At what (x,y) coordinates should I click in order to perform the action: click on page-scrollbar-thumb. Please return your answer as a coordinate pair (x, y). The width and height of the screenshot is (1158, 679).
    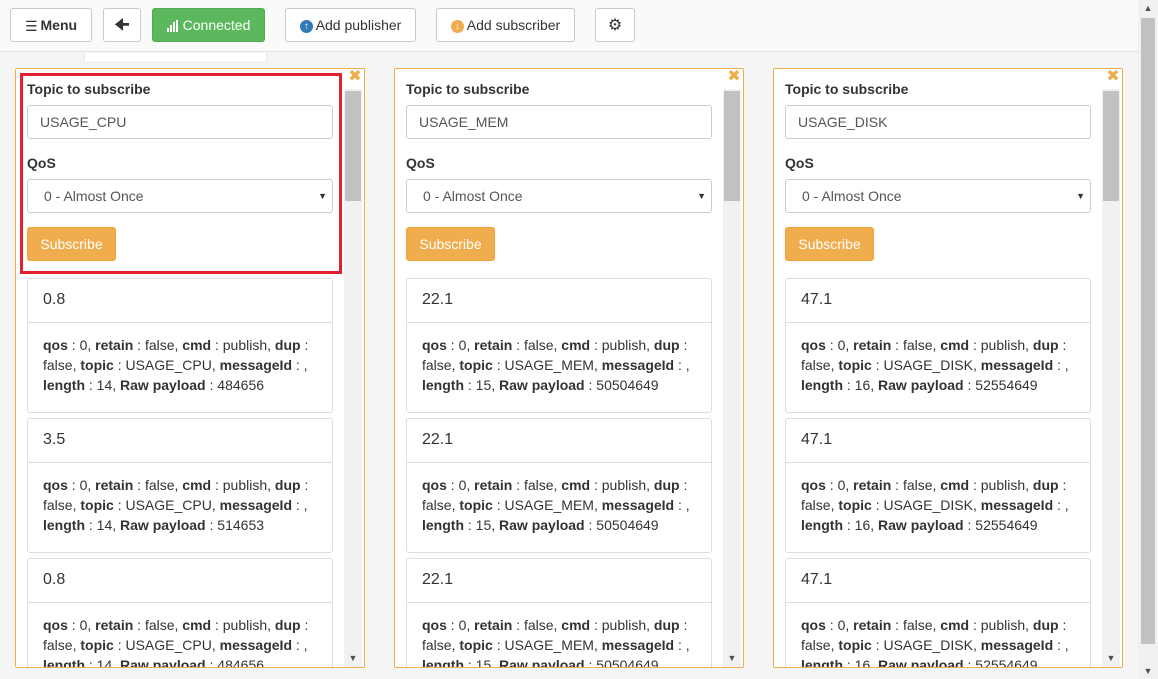
    Looking at the image, I should click on (1148, 331).